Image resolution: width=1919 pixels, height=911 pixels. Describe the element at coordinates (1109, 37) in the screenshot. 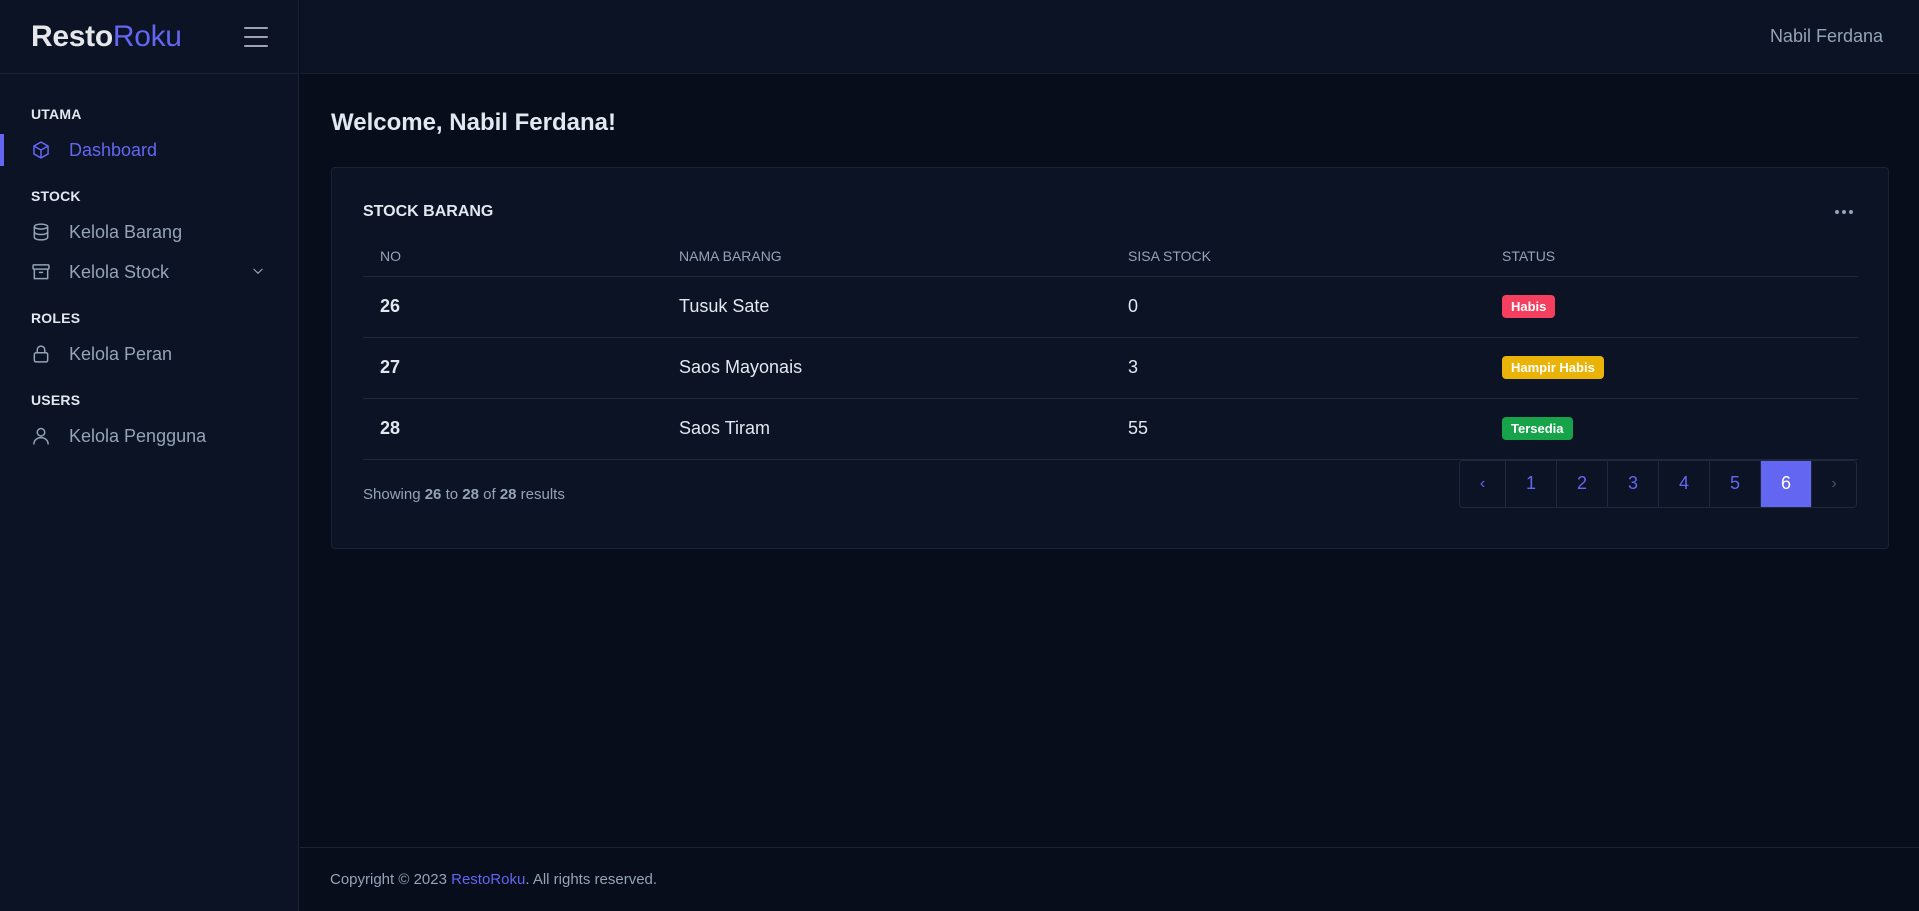

I see `top-bar: Nabil Ferdana` at that location.